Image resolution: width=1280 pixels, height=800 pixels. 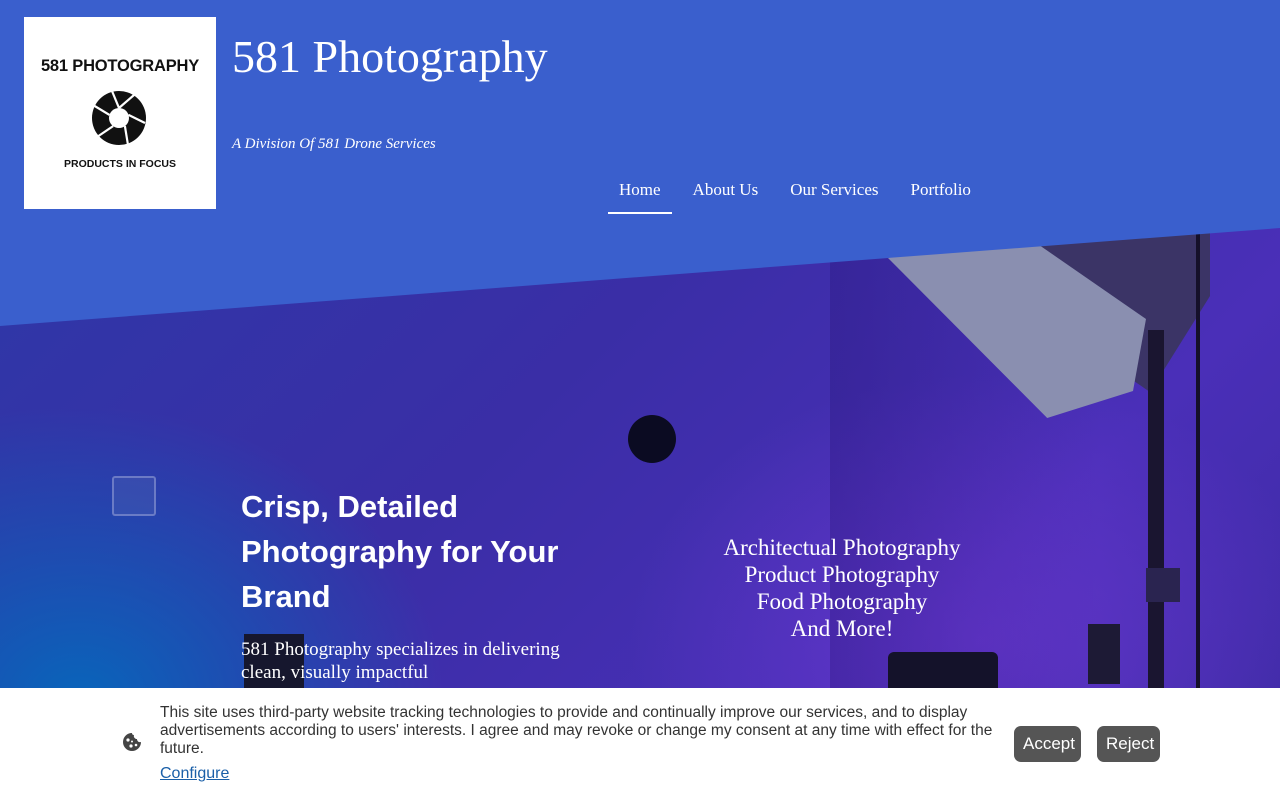 What do you see at coordinates (842, 574) in the screenshot?
I see `service-item: Product Photography` at bounding box center [842, 574].